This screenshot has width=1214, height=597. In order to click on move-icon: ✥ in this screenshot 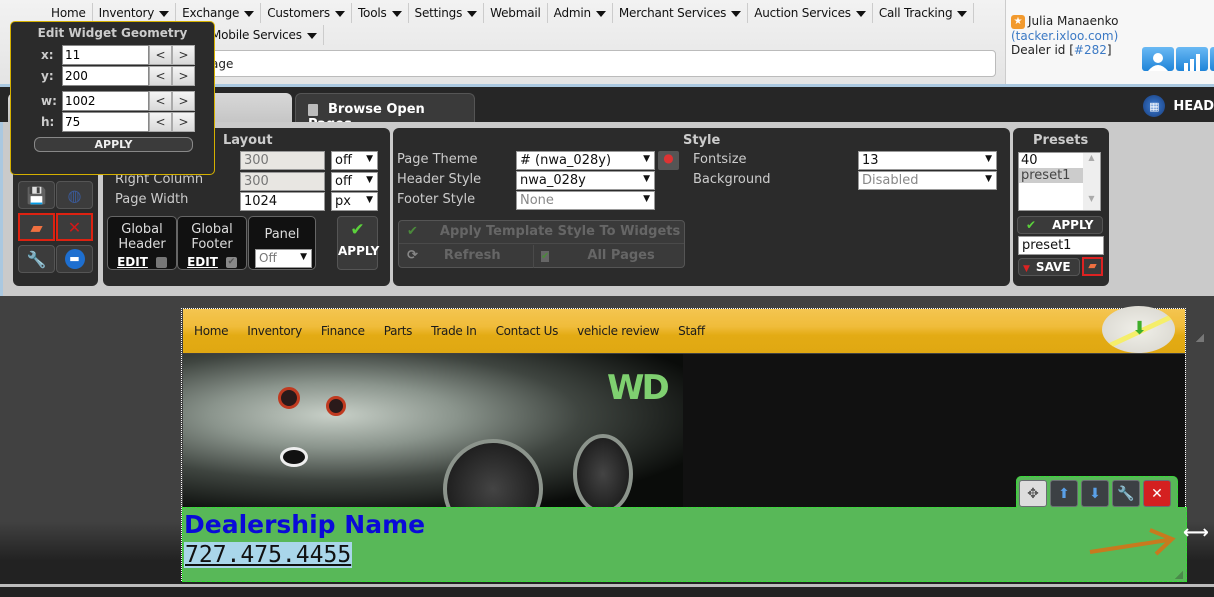, I will do `click(1033, 493)`.